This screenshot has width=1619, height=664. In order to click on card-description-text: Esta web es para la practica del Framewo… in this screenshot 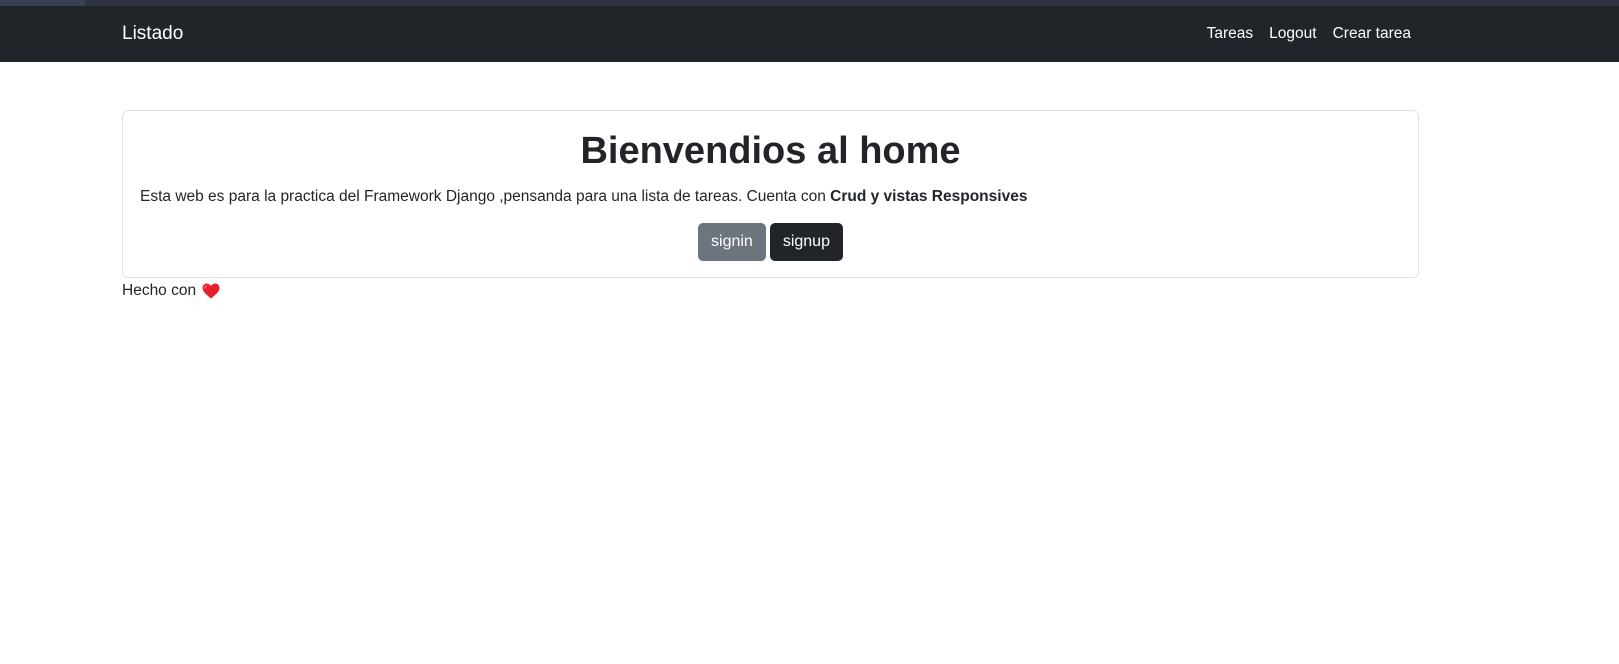, I will do `click(485, 196)`.